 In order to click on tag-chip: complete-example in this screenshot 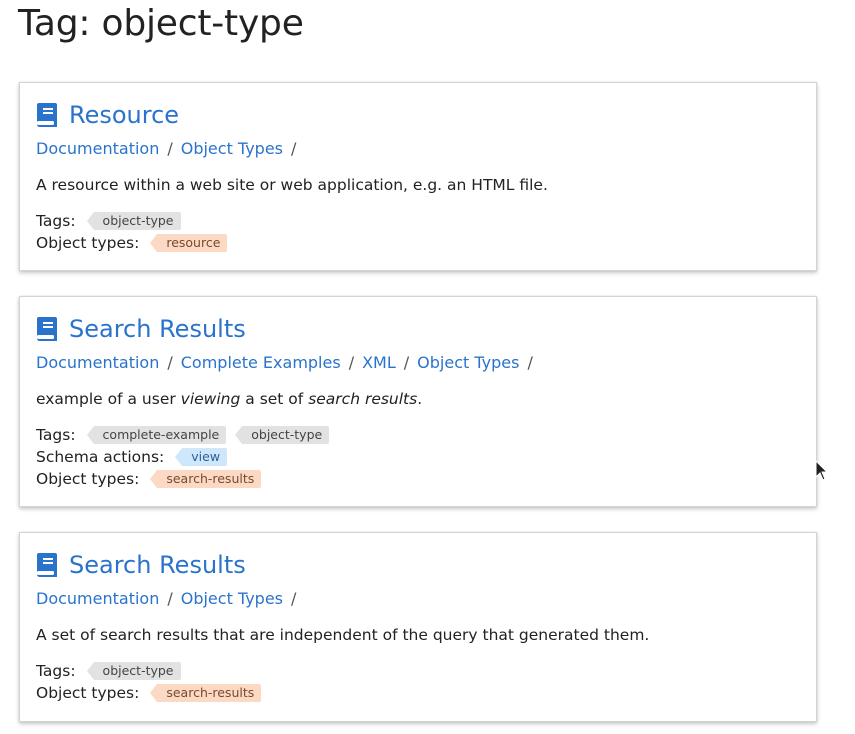, I will do `click(156, 435)`.